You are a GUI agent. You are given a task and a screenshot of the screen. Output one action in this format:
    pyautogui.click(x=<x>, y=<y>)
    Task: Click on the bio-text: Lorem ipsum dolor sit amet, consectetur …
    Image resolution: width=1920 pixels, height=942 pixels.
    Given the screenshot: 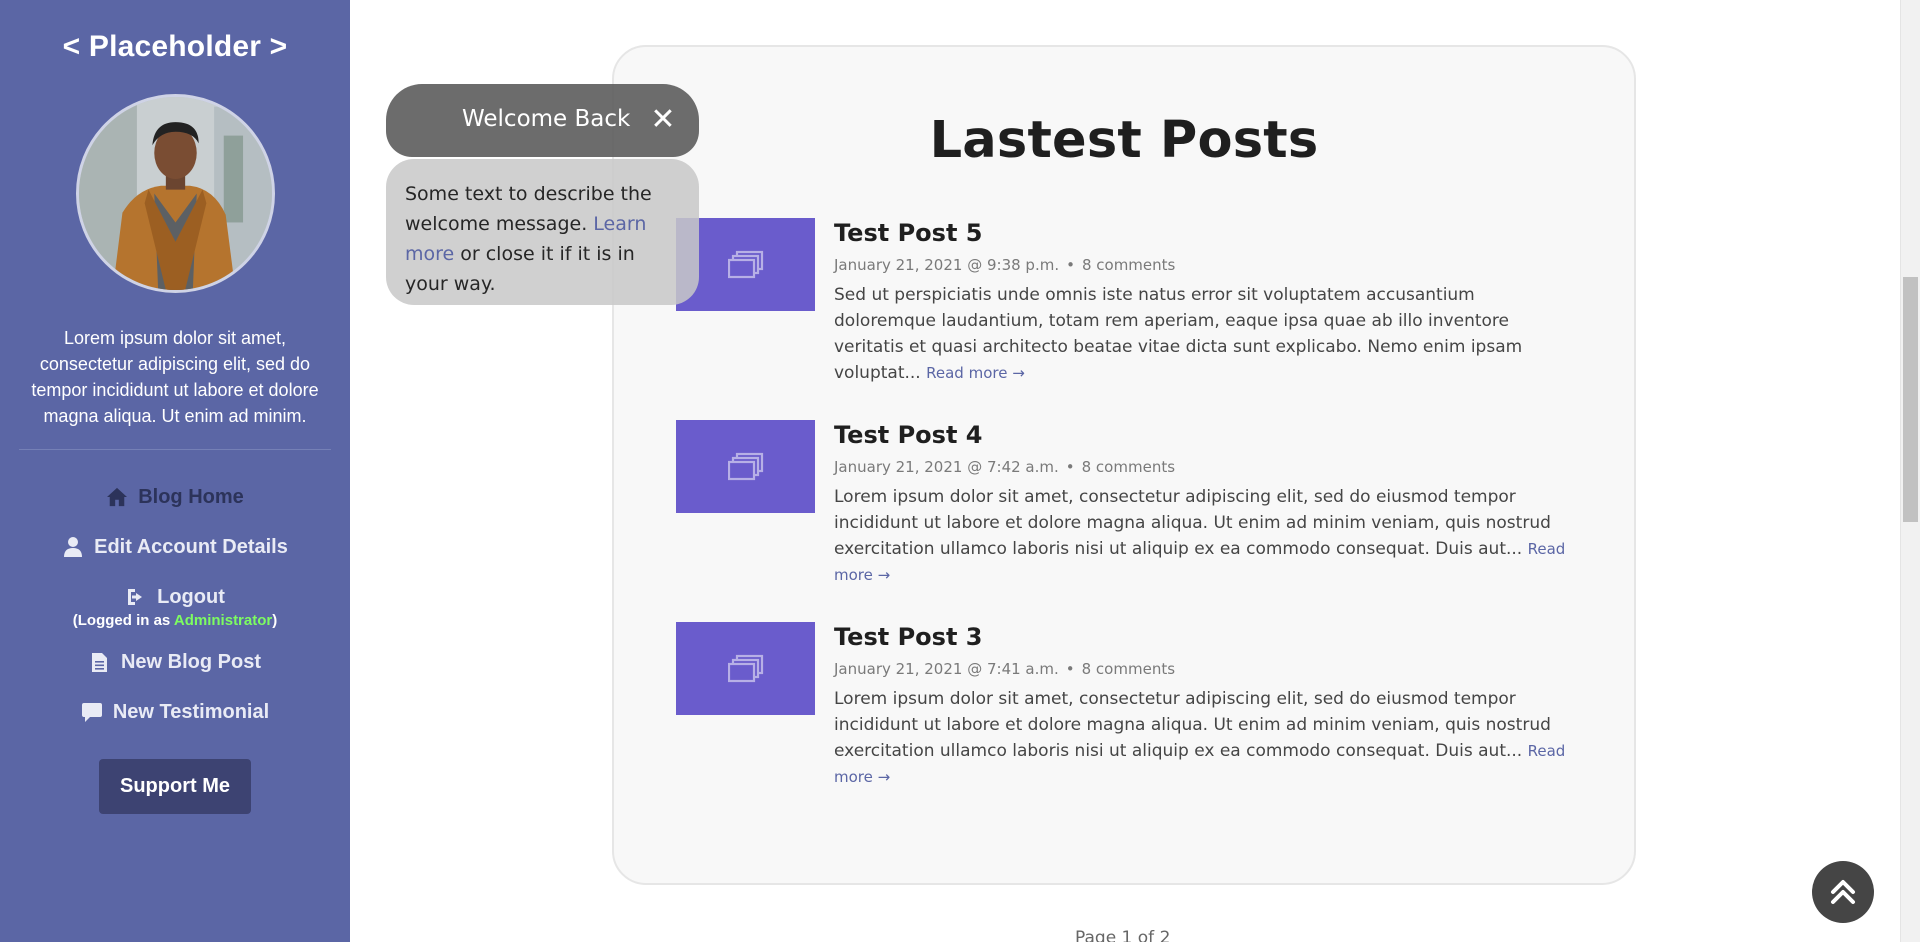 What is the action you would take?
    pyautogui.click(x=175, y=377)
    